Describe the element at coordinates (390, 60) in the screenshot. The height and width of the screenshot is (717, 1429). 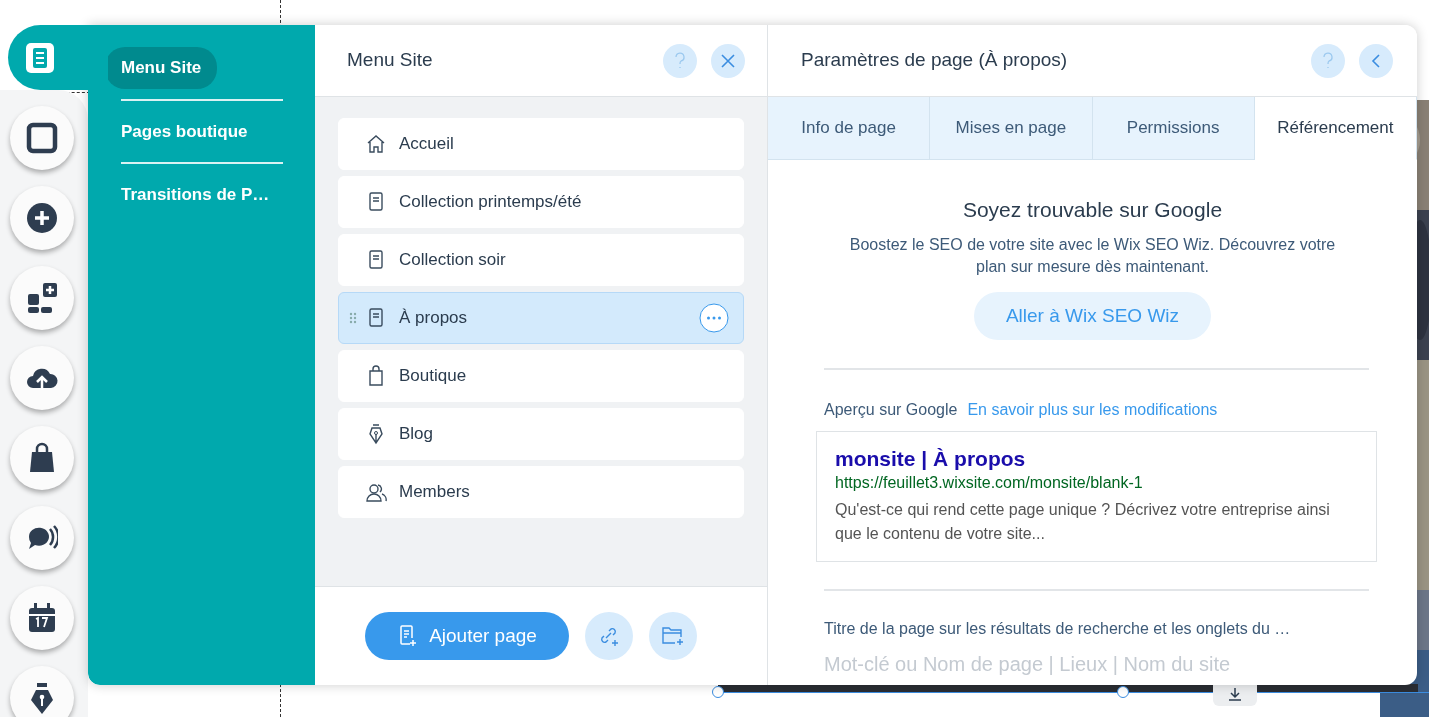
I see `panel-title: Menu Site` at that location.